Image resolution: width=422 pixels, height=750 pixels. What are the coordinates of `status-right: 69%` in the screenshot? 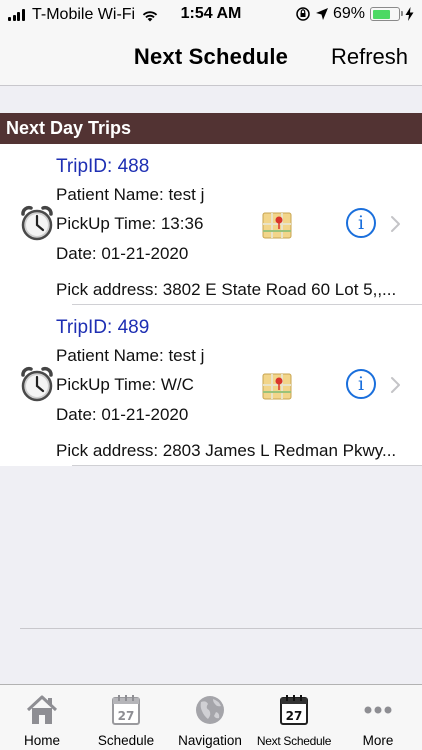 It's located at (354, 14).